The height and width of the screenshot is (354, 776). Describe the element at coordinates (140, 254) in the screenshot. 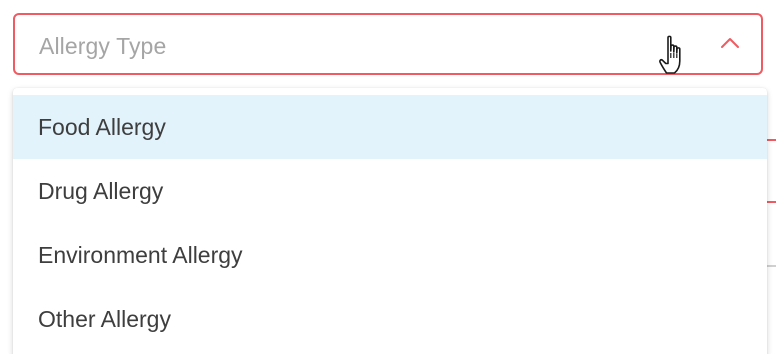

I see `menu-item-label: Environment Allergy` at that location.